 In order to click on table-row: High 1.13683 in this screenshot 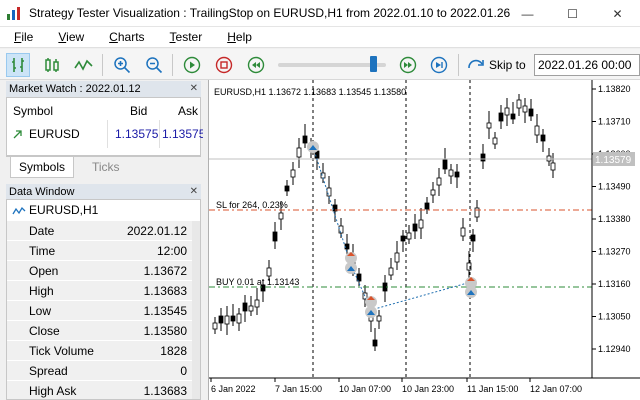, I will do `click(99, 291)`.